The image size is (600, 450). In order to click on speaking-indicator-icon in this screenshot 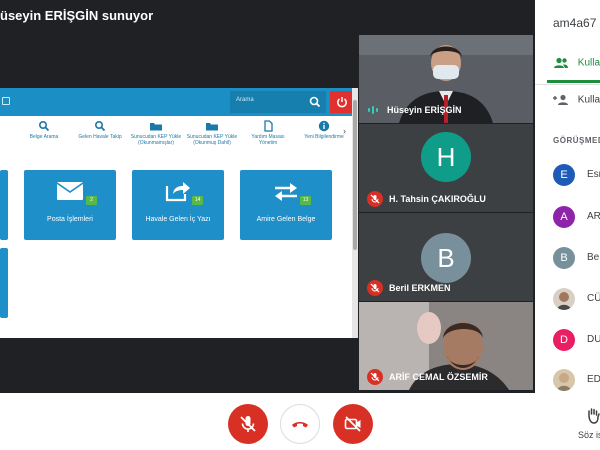, I will do `click(373, 110)`.